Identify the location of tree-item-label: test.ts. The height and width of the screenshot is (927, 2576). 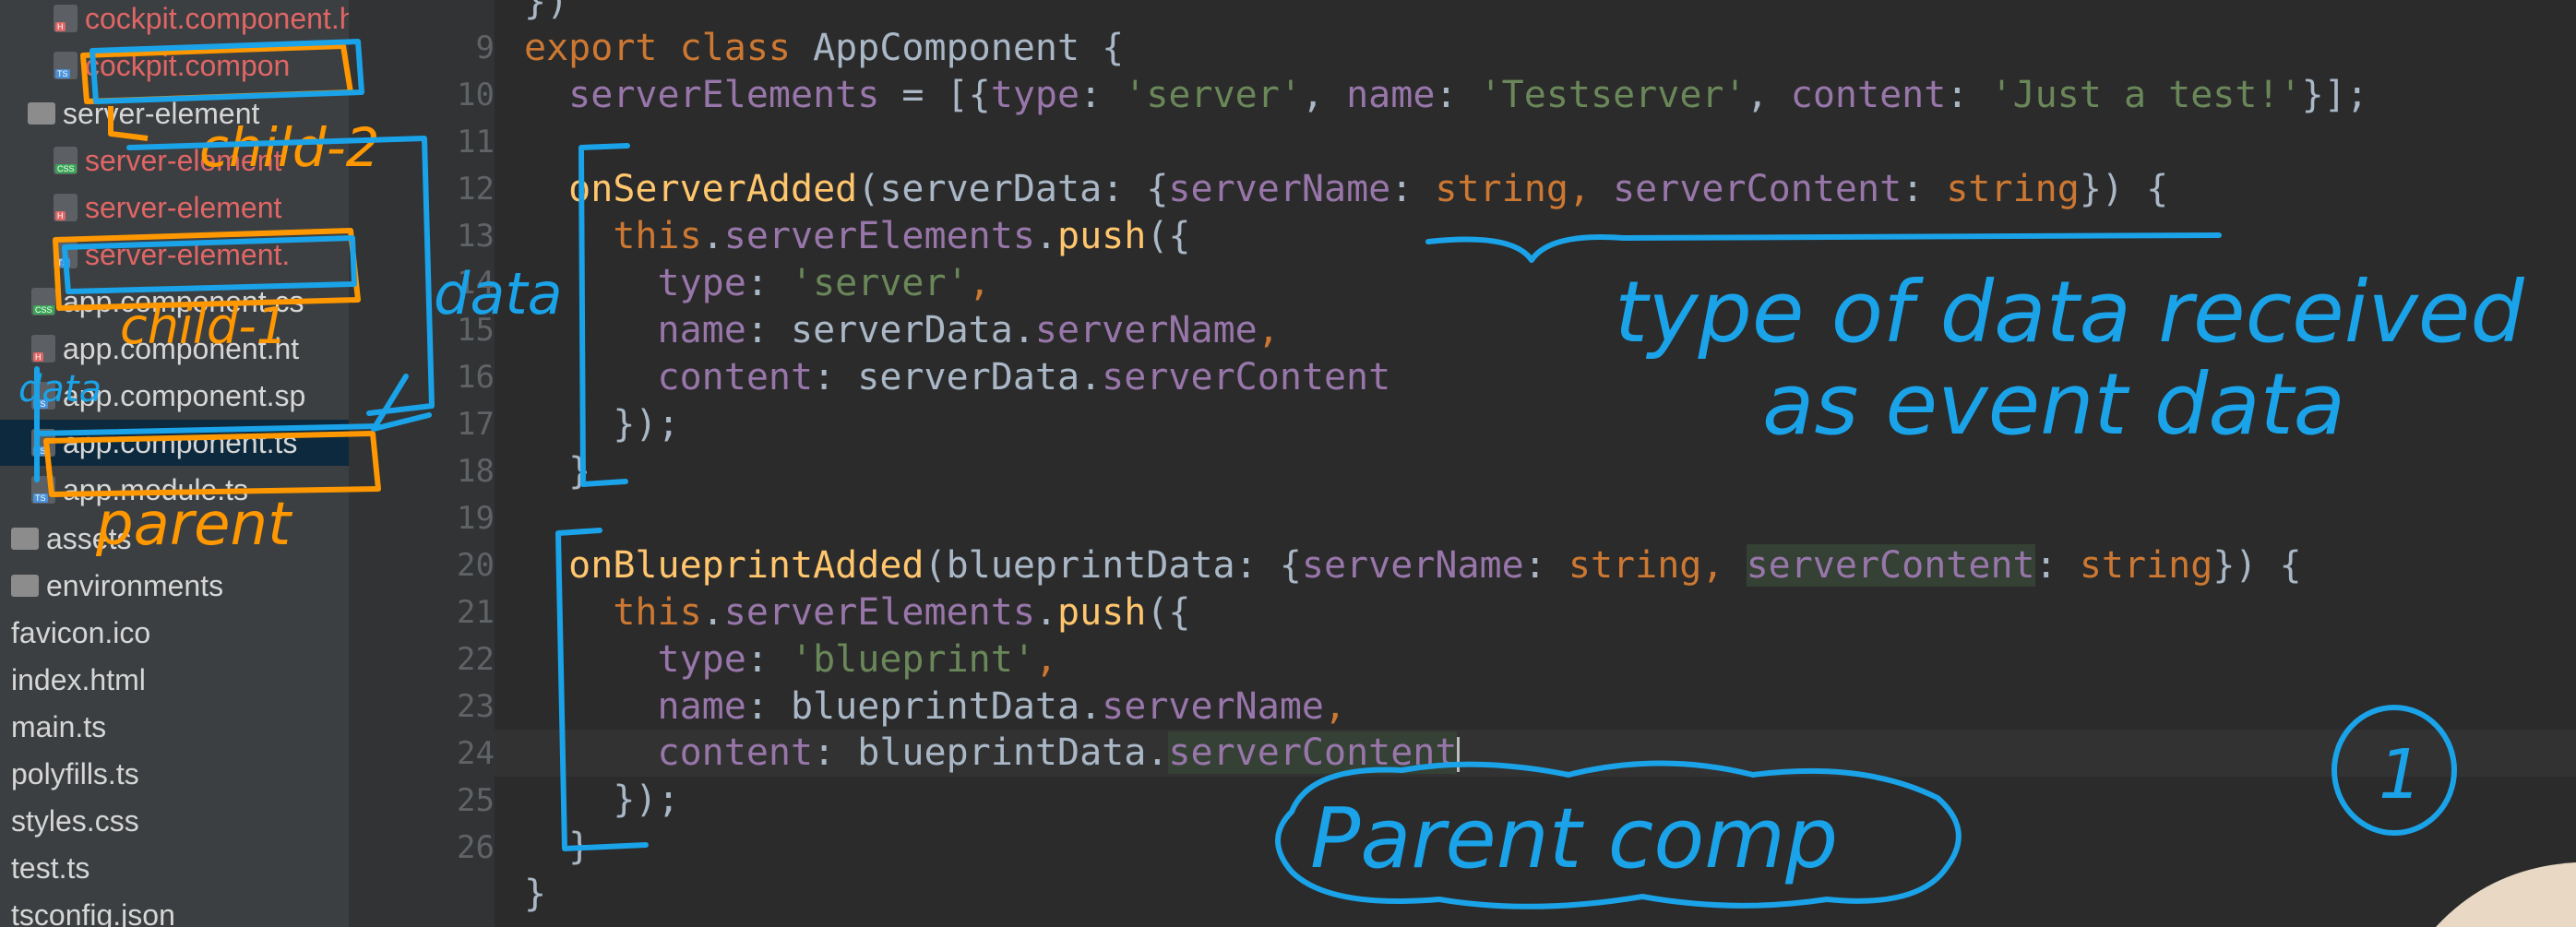
(51, 867).